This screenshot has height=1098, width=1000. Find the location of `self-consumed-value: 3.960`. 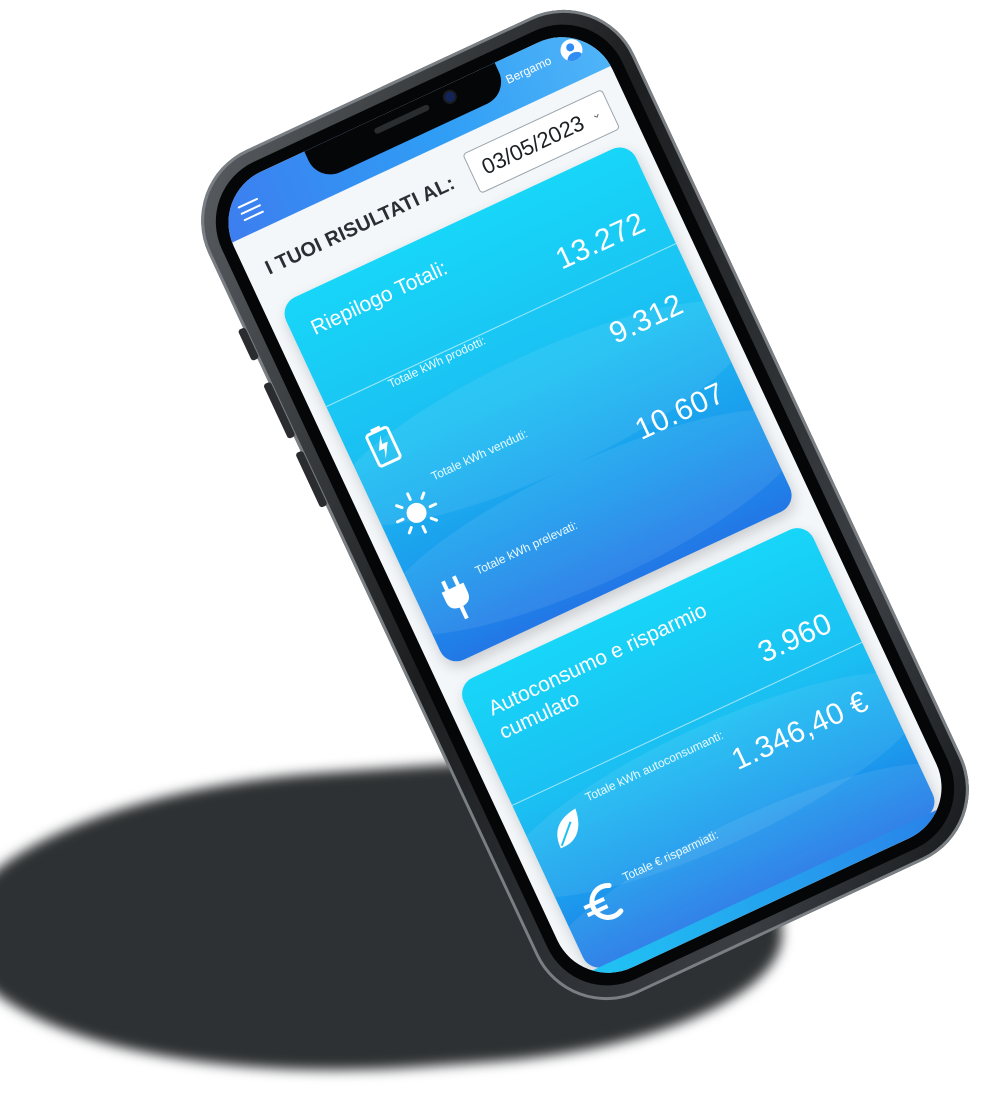

self-consumed-value: 3.960 is located at coordinates (795, 638).